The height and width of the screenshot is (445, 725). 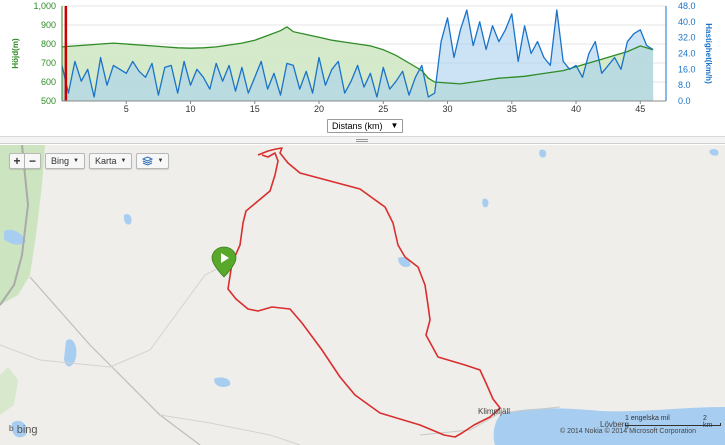 What do you see at coordinates (105, 161) in the screenshot?
I see `map-type-label: Karta` at bounding box center [105, 161].